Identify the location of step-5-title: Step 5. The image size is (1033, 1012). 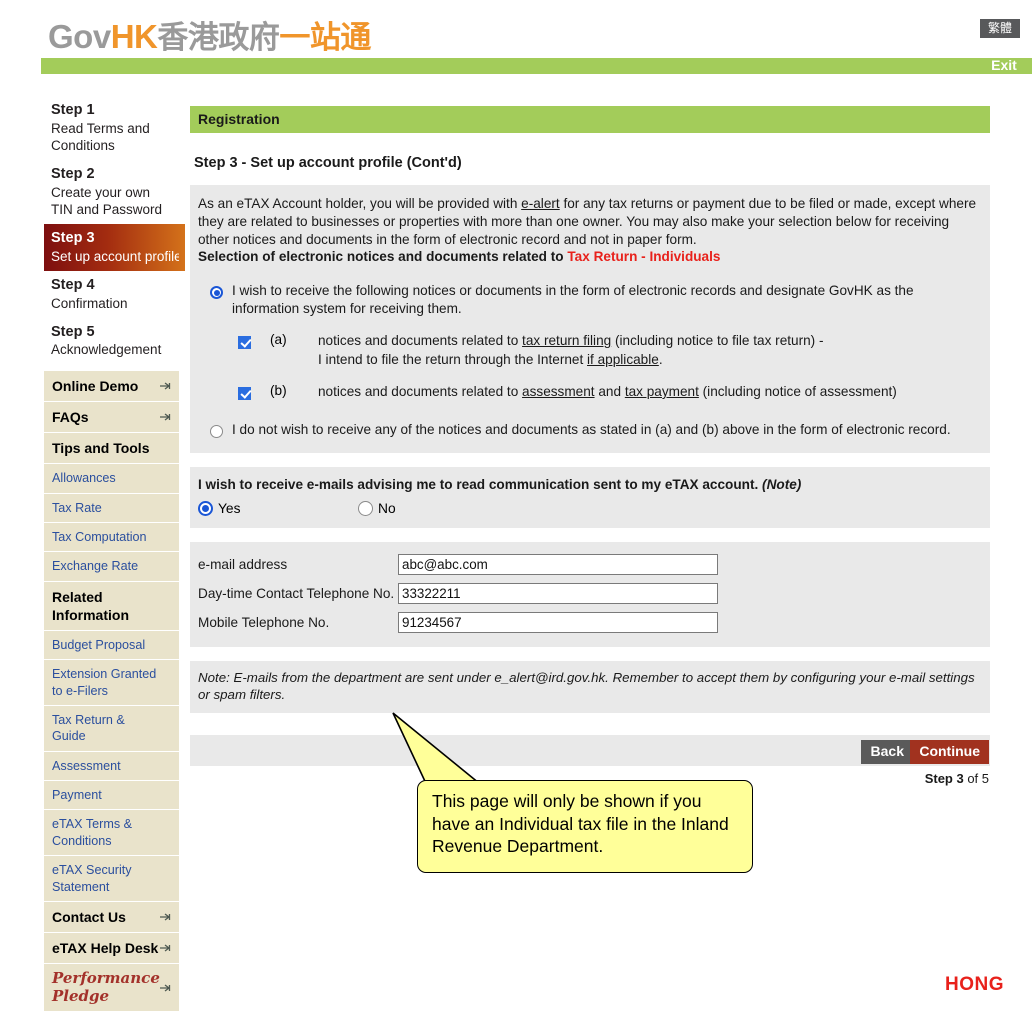
(73, 331).